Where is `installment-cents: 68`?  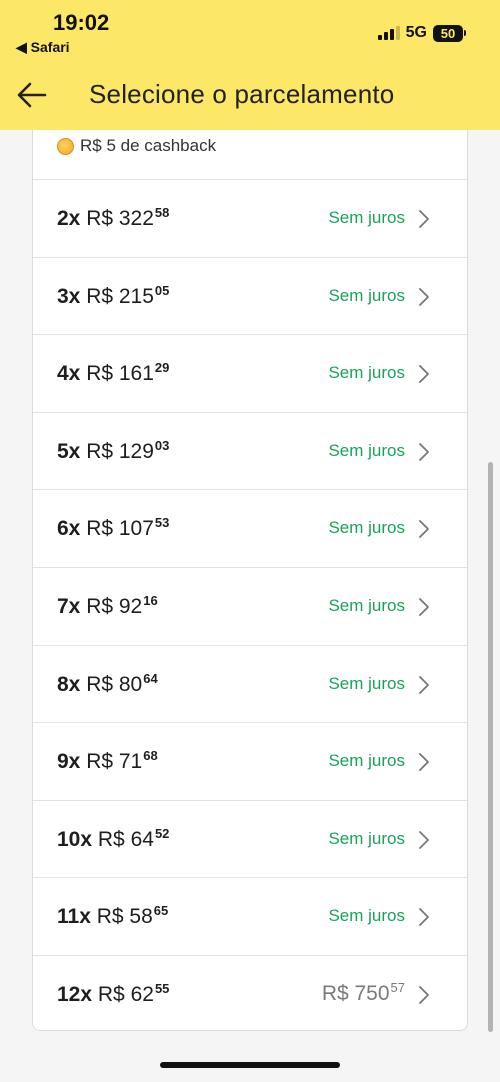 installment-cents: 68 is located at coordinates (150, 756).